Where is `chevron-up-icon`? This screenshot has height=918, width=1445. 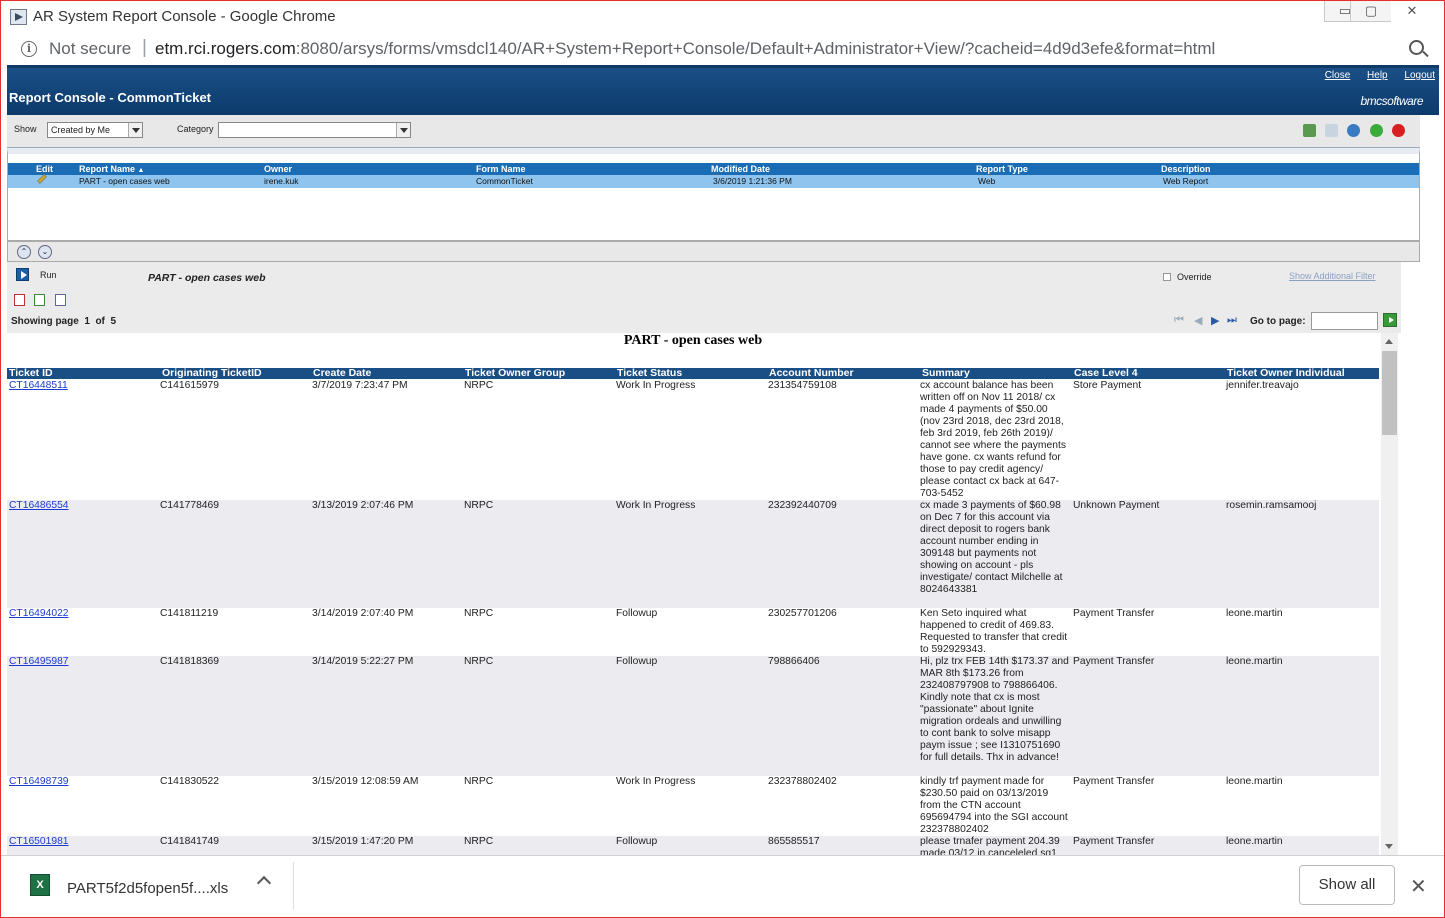
chevron-up-icon is located at coordinates (264, 883).